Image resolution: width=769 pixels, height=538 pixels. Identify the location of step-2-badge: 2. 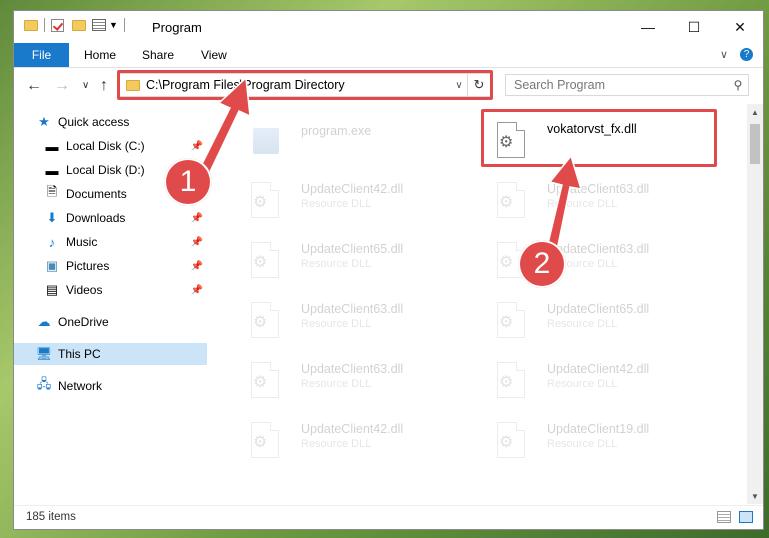
(542, 264).